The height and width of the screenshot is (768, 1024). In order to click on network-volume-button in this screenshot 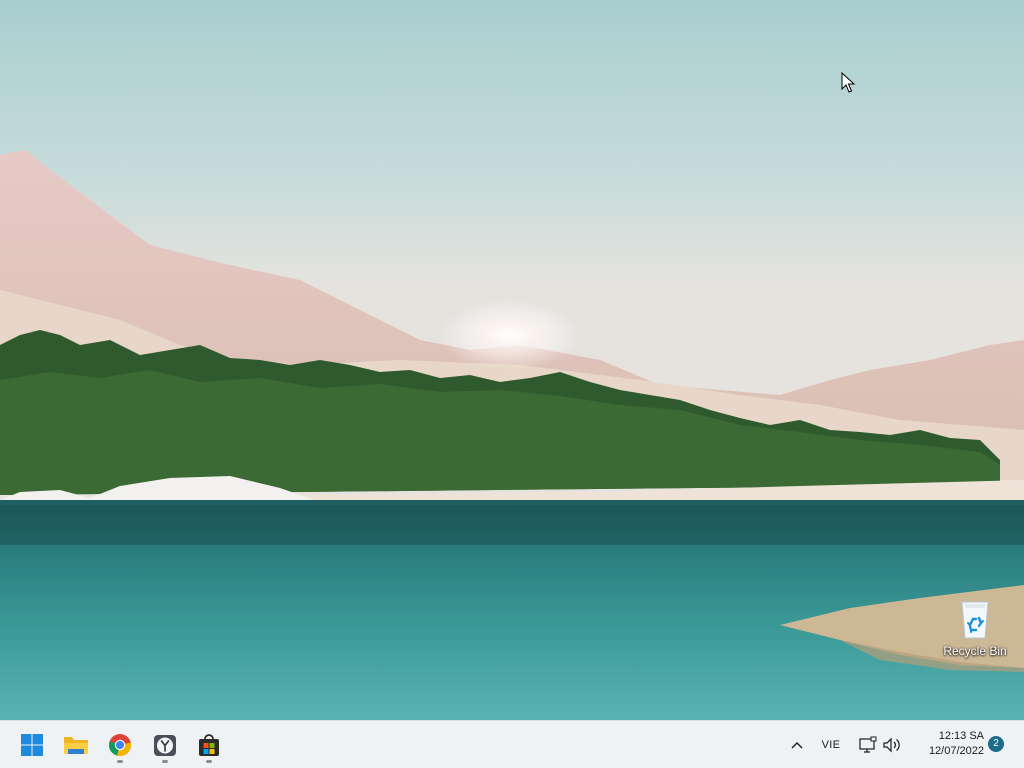, I will do `click(880, 745)`.